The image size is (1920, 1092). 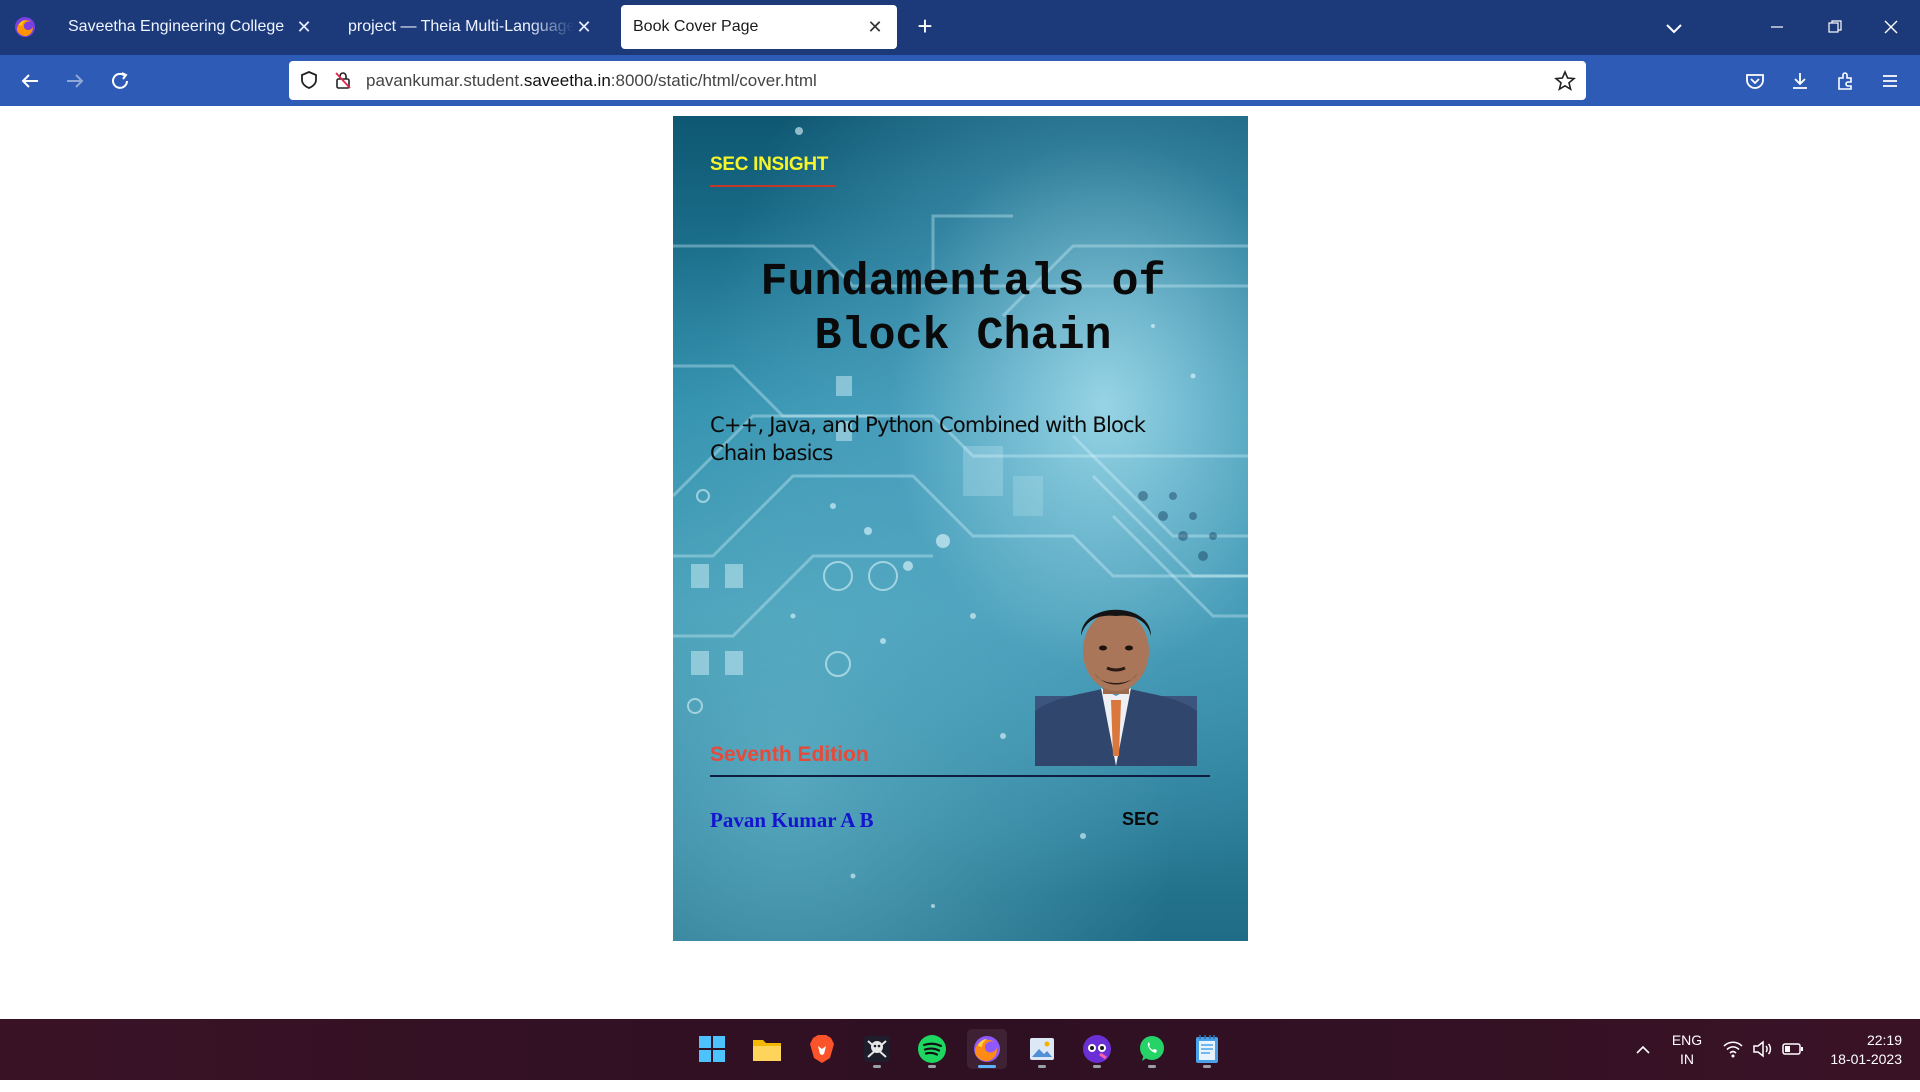 What do you see at coordinates (772, 186) in the screenshot?
I see `brand-underline` at bounding box center [772, 186].